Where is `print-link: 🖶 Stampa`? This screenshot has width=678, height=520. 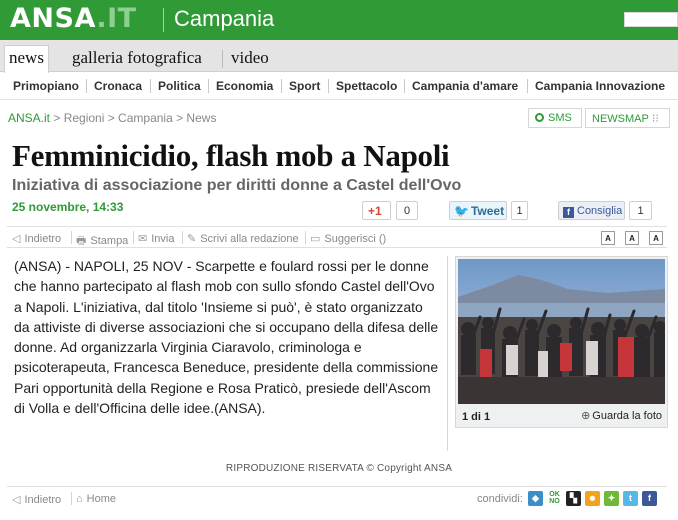
print-link: 🖶 Stampa is located at coordinates (102, 241).